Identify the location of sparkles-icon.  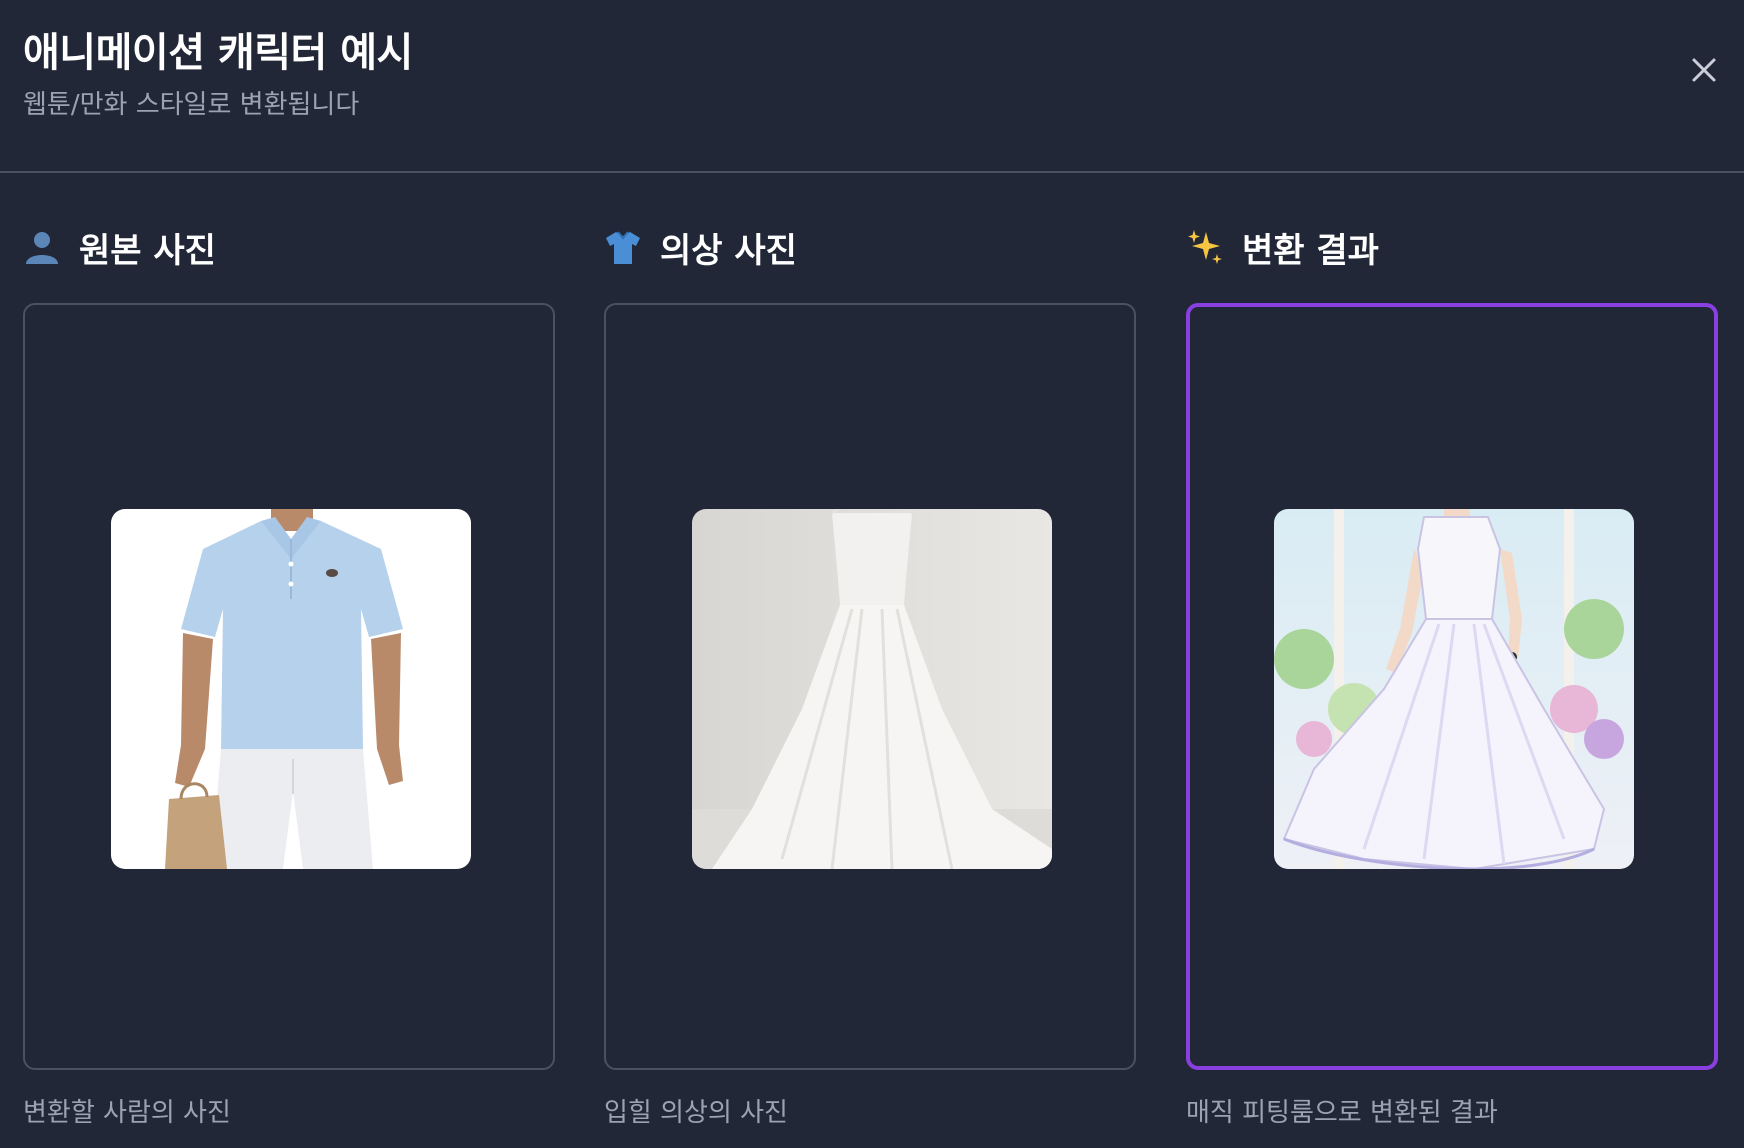
(1205, 247).